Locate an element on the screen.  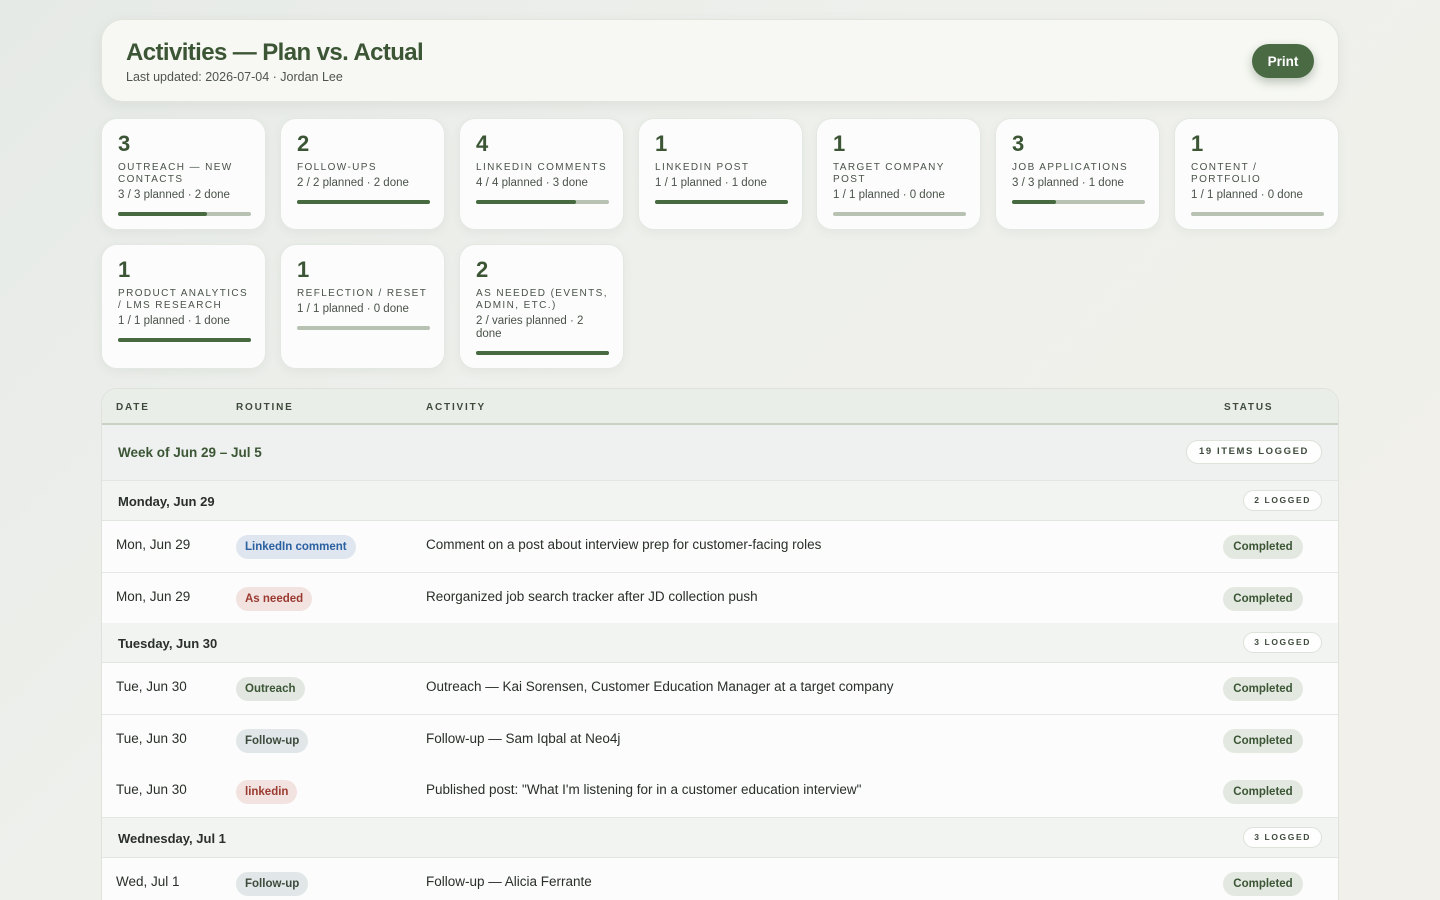
card-meta: 3 / 3 planned · 2 done is located at coordinates (174, 195).